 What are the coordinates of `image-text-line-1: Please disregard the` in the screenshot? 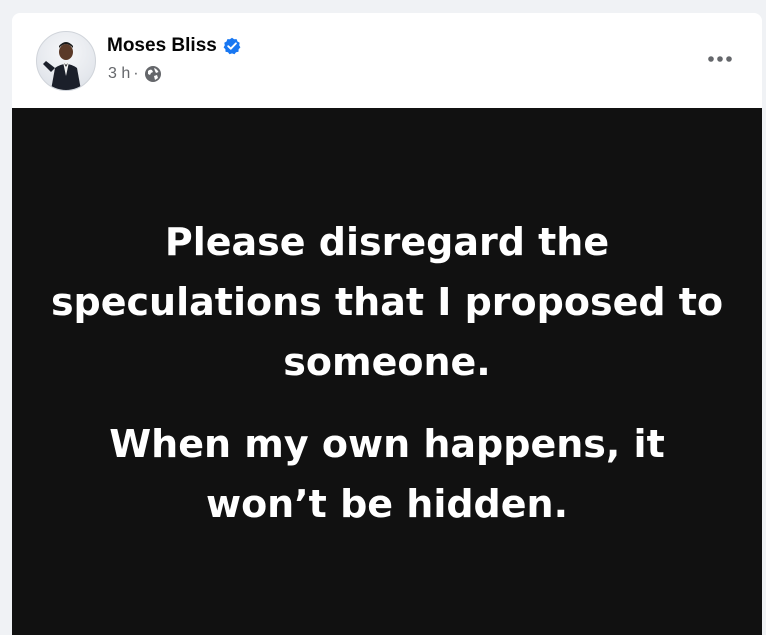 It's located at (387, 242).